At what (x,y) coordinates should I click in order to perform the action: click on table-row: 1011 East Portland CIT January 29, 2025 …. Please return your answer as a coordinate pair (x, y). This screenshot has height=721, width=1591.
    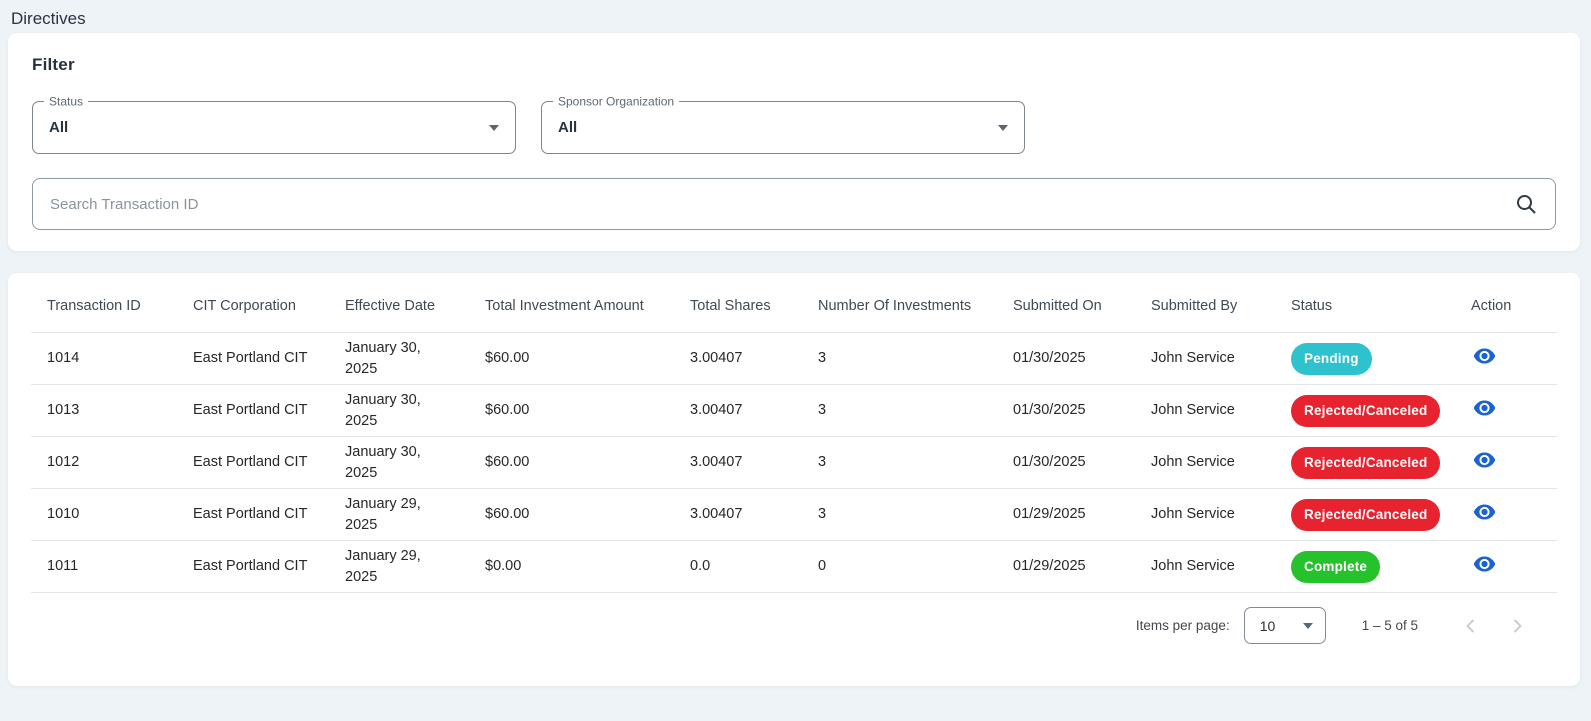
    Looking at the image, I should click on (794, 566).